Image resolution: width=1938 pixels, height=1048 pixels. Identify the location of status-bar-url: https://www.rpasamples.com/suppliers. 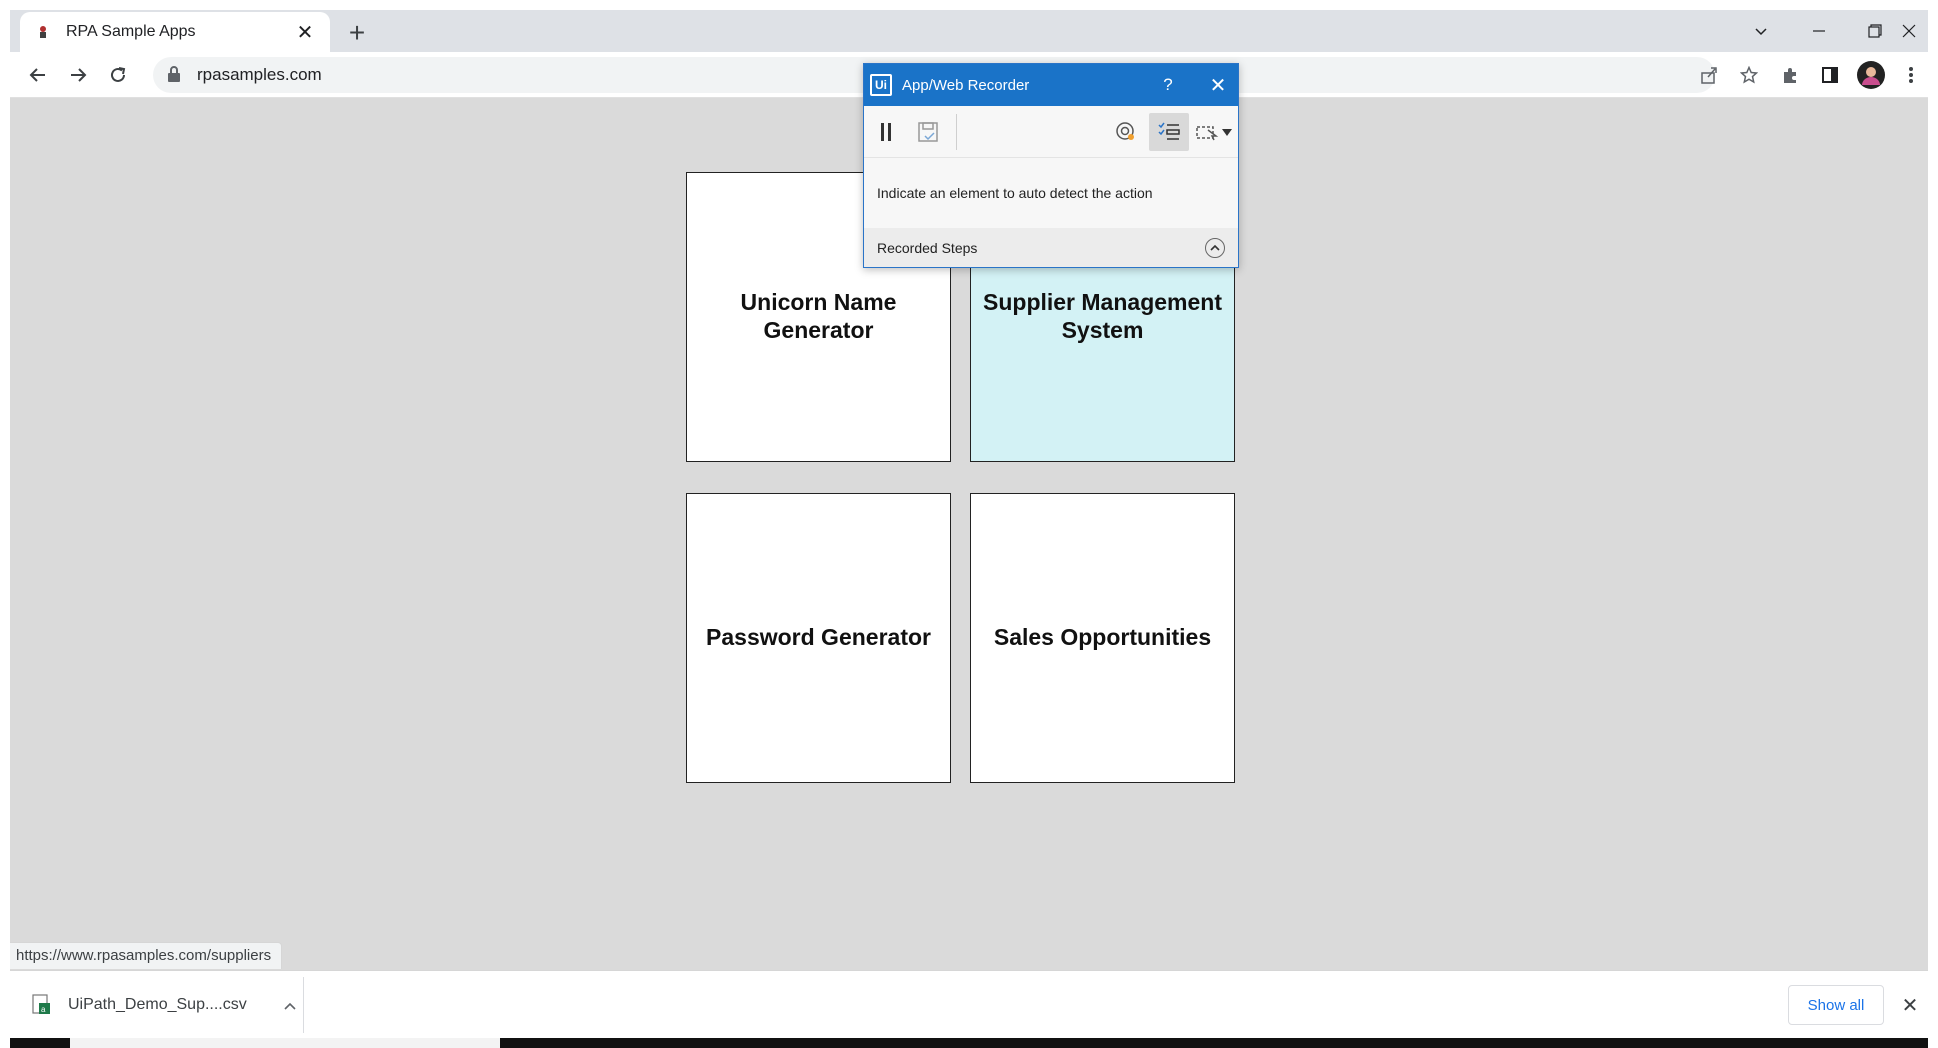
(146, 955).